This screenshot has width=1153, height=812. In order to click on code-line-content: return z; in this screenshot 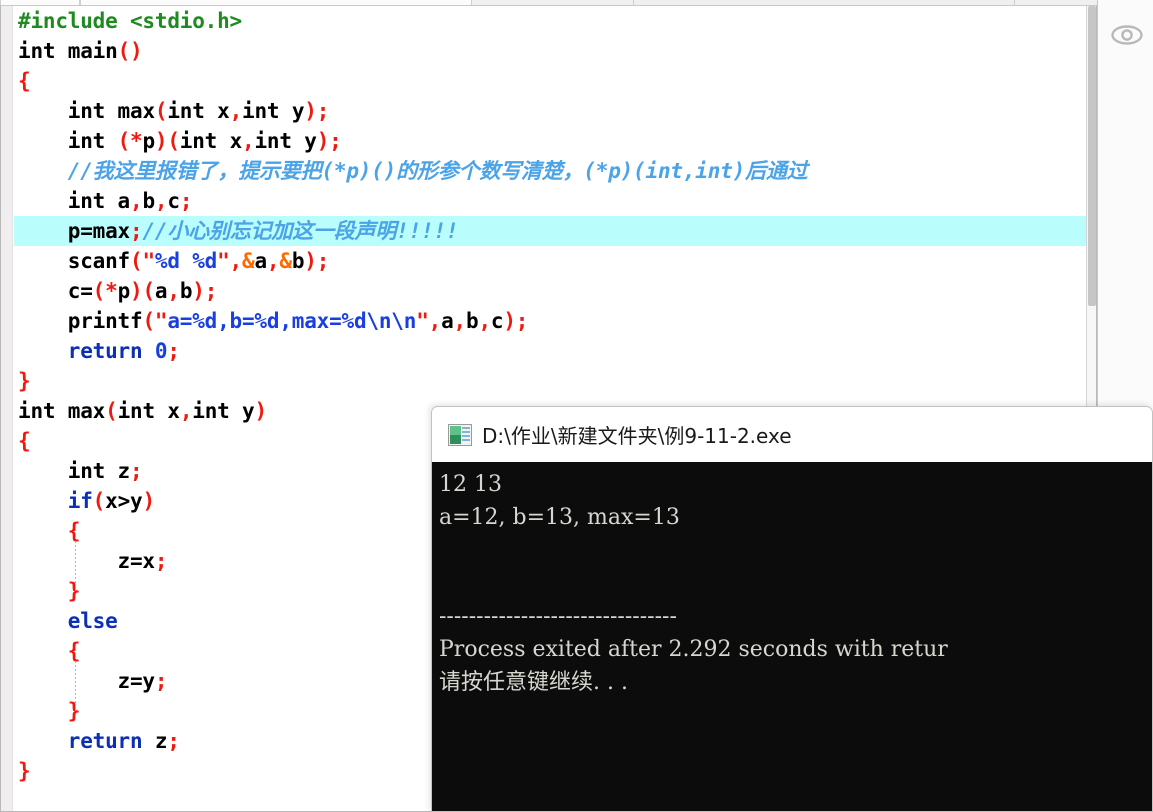, I will do `click(97, 741)`.